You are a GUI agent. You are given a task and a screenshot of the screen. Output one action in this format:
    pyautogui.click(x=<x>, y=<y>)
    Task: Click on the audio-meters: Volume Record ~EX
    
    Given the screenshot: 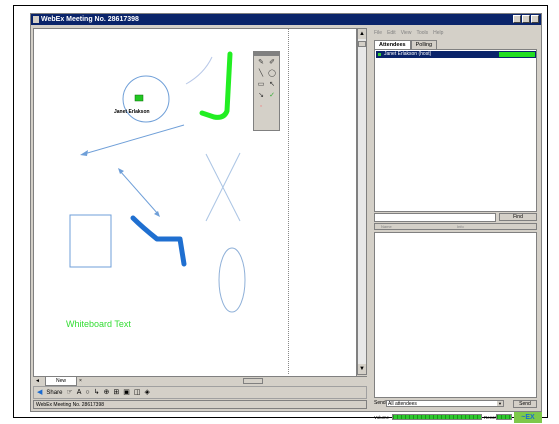 What is the action you would take?
    pyautogui.click(x=459, y=418)
    